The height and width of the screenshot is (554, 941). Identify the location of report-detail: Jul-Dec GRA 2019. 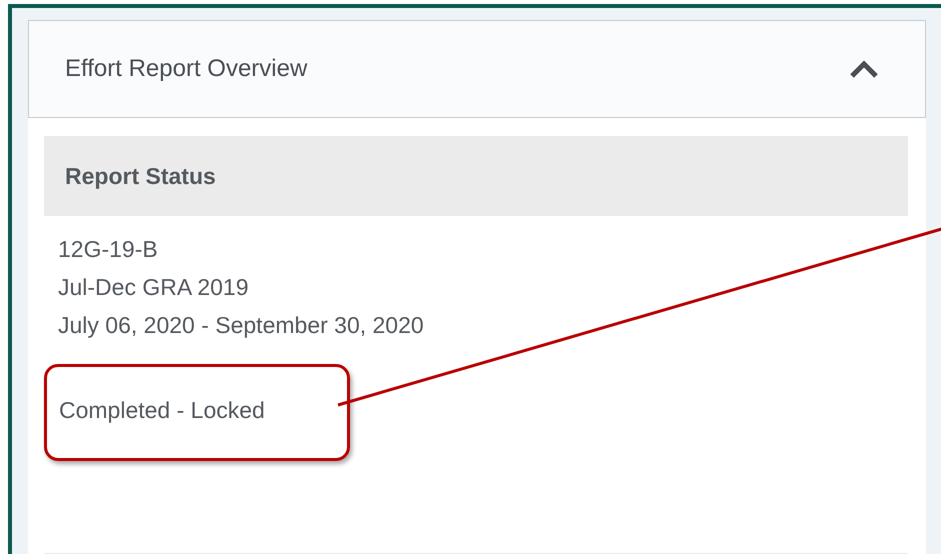
(153, 287).